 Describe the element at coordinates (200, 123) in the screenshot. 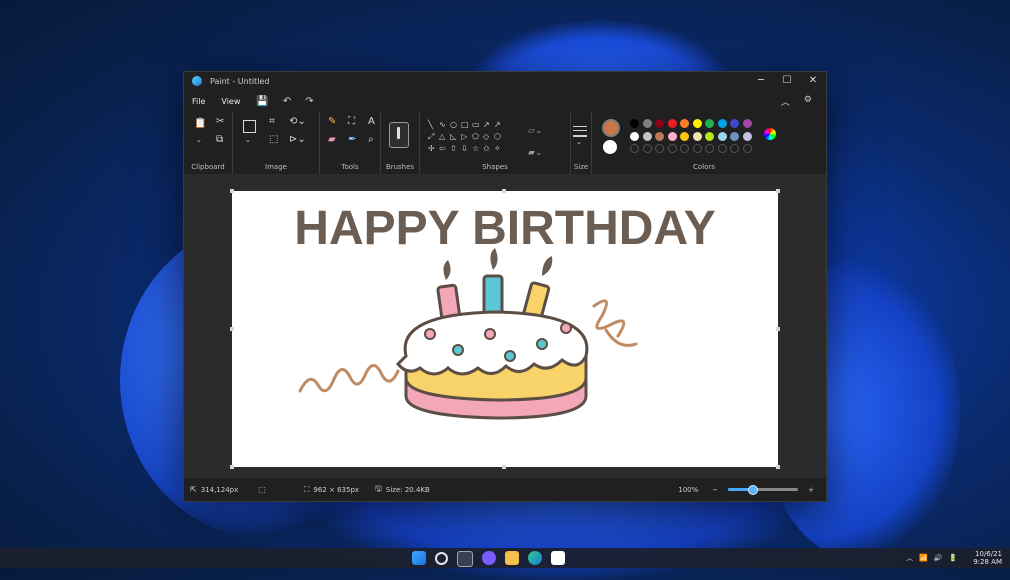

I see `paste-icon: 📋` at that location.